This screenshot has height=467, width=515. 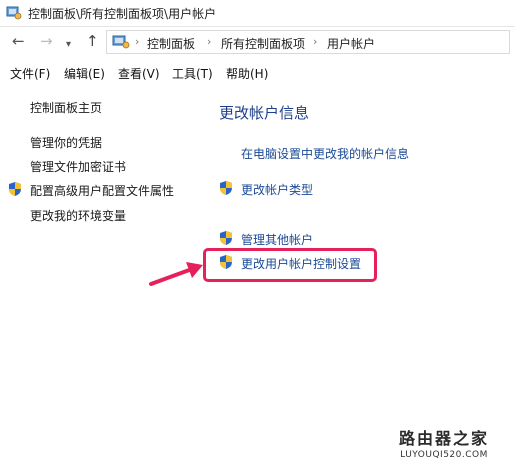 What do you see at coordinates (192, 73) in the screenshot?
I see `menu-tools: 工具(T)` at bounding box center [192, 73].